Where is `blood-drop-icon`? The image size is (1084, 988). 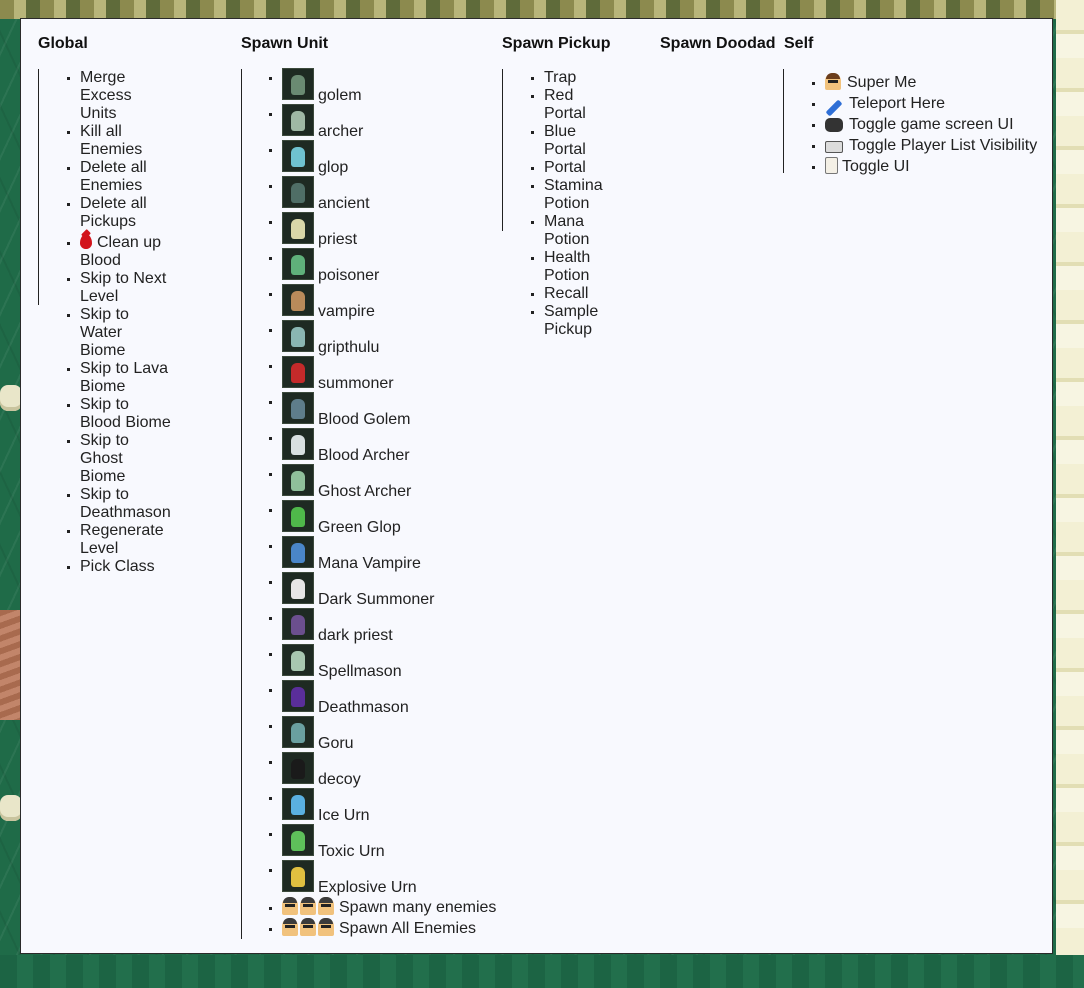
blood-drop-icon is located at coordinates (86, 241).